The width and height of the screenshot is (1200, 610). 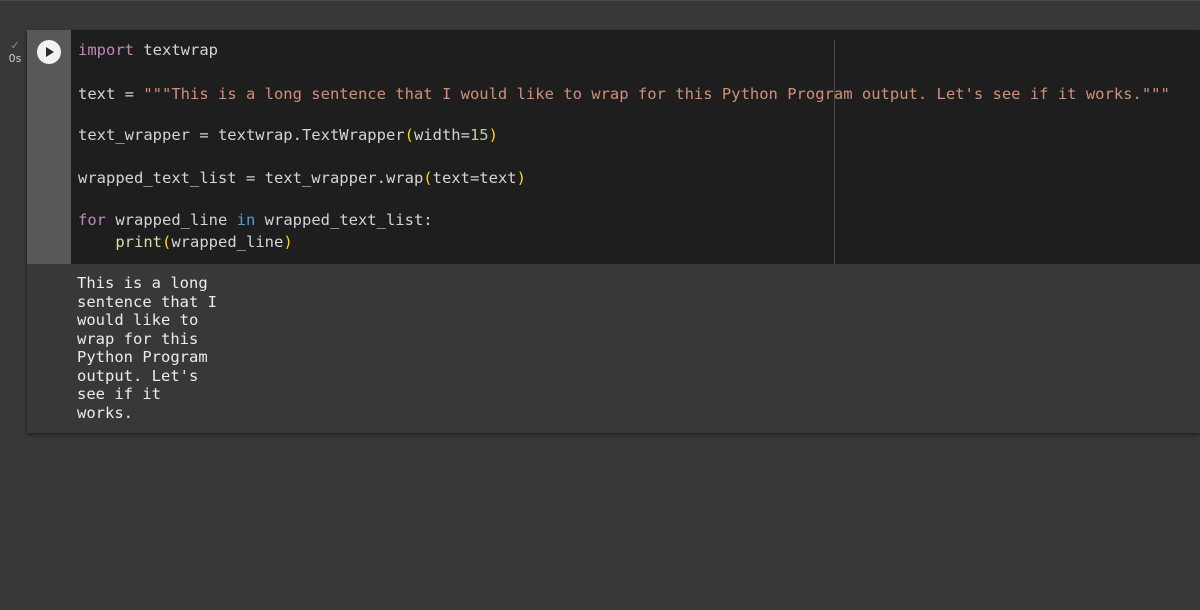 I want to click on cell-gutter, so click(x=49, y=147).